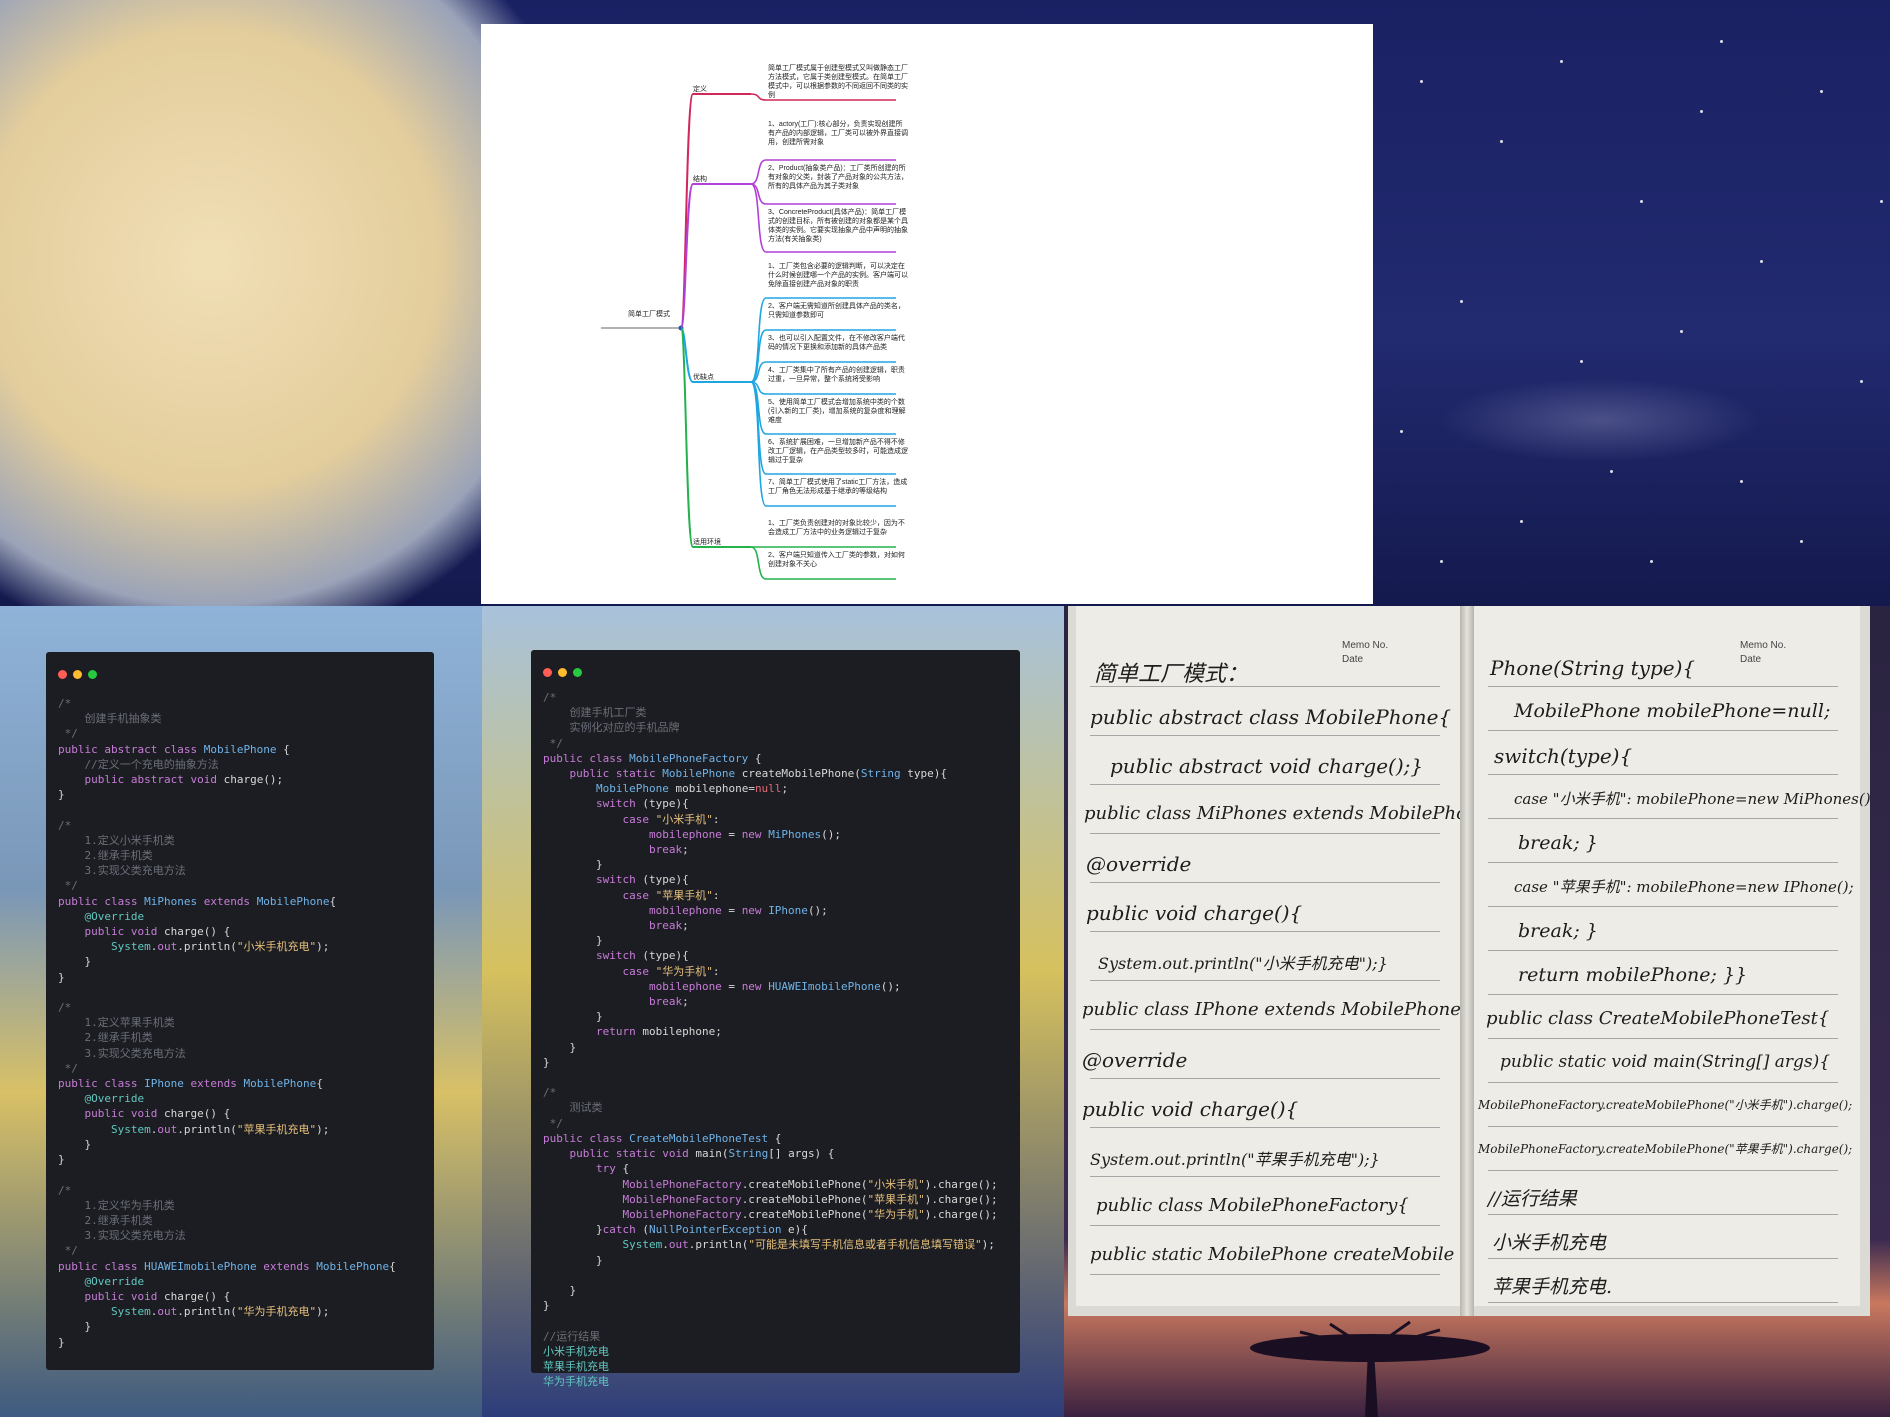 Image resolution: width=1890 pixels, height=1417 pixels. Describe the element at coordinates (770, 712) in the screenshot. I see `code-line: 创建手机工厂类` at that location.